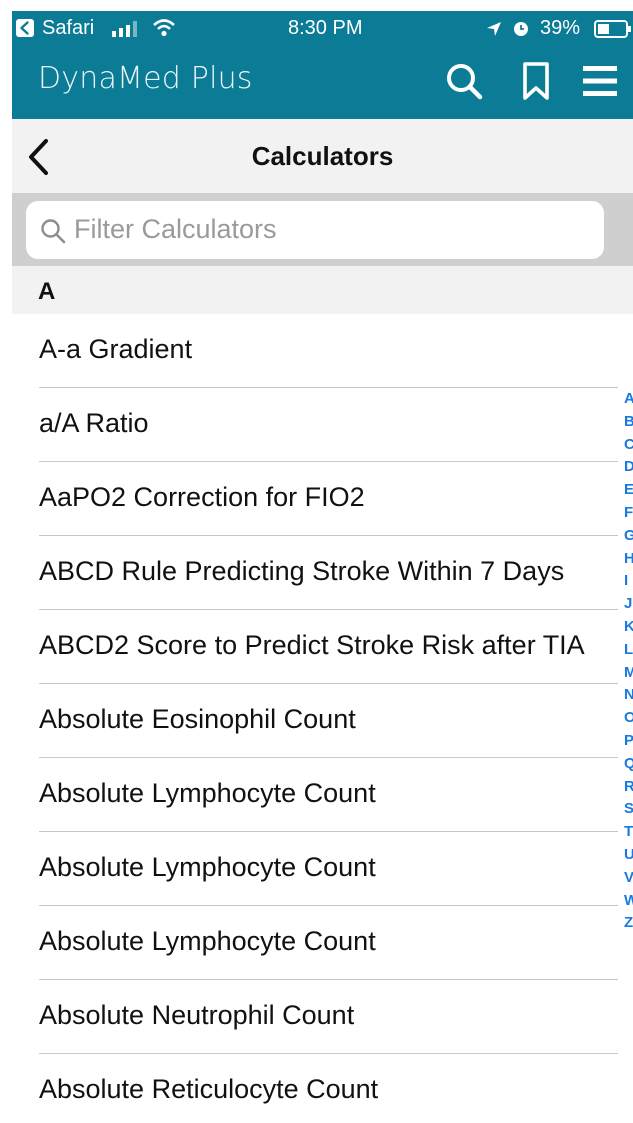 This screenshot has height=1123, width=633. Describe the element at coordinates (175, 229) in the screenshot. I see `filter-placeholder: Filter Calculators` at that location.